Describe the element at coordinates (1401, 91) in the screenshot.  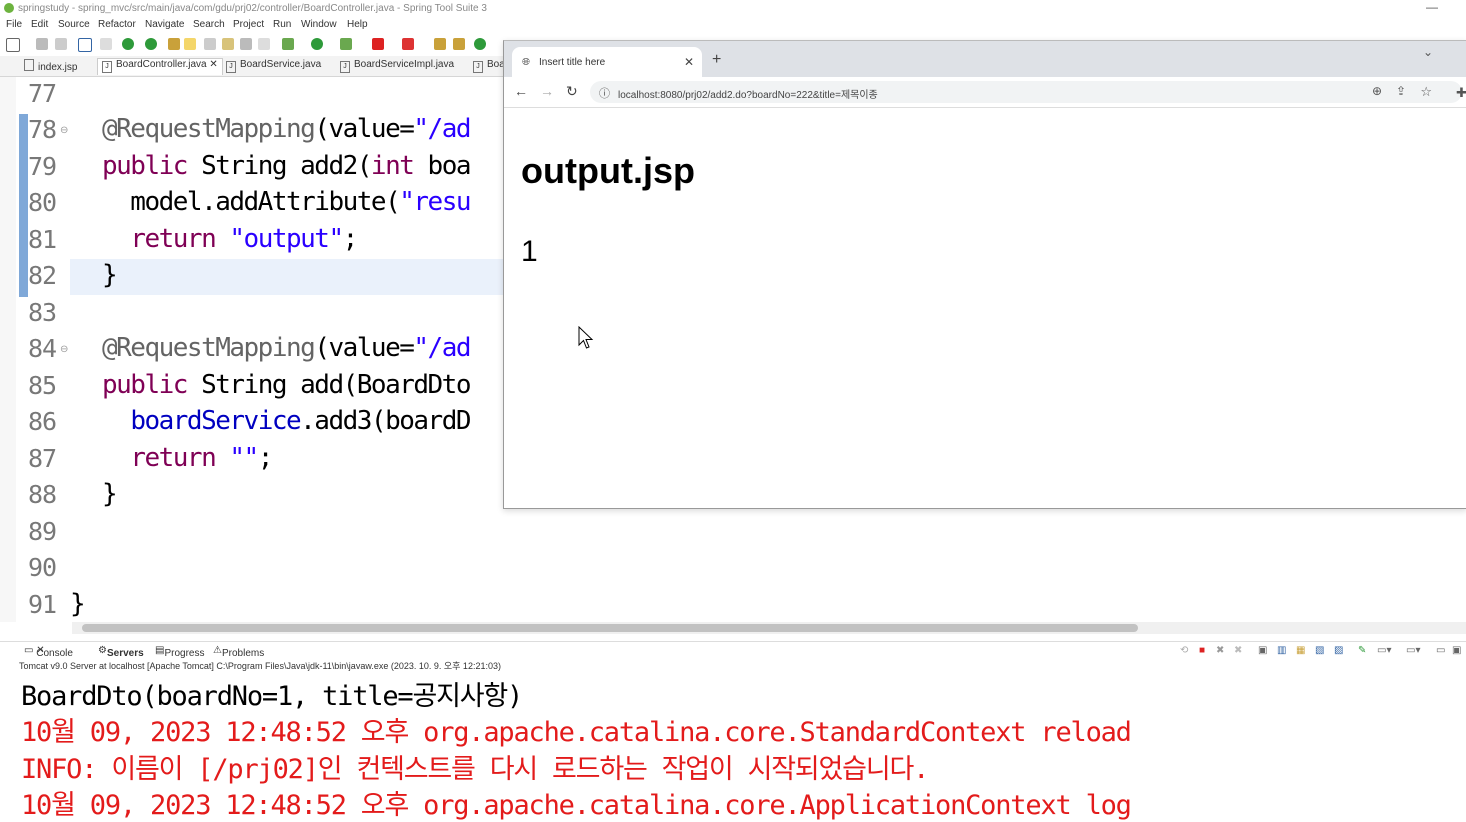
I see `share-icon: ⇪` at that location.